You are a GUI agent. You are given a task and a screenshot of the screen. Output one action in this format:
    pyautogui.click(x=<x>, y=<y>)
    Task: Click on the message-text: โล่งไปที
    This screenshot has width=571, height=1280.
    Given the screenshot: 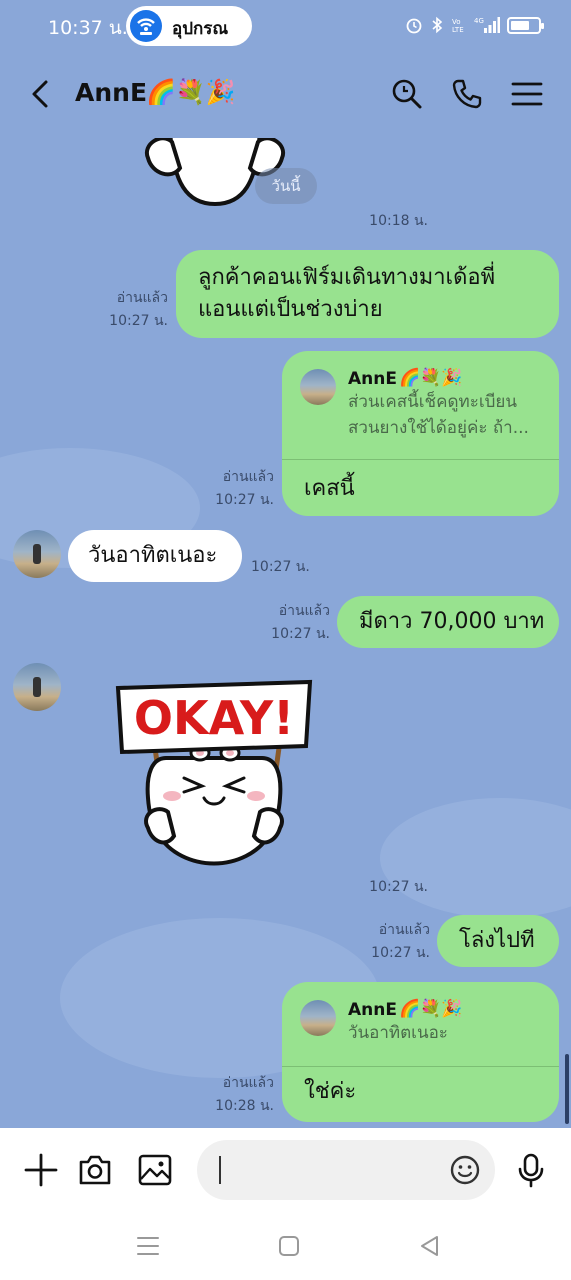 What is the action you would take?
    pyautogui.click(x=497, y=940)
    